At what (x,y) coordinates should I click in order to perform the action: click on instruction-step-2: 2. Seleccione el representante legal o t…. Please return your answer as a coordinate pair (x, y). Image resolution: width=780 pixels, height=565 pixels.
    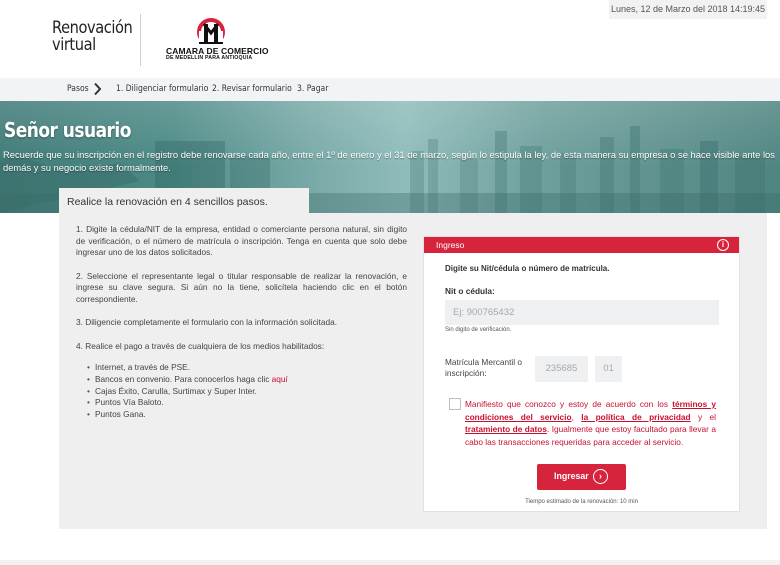
    Looking at the image, I should click on (241, 287).